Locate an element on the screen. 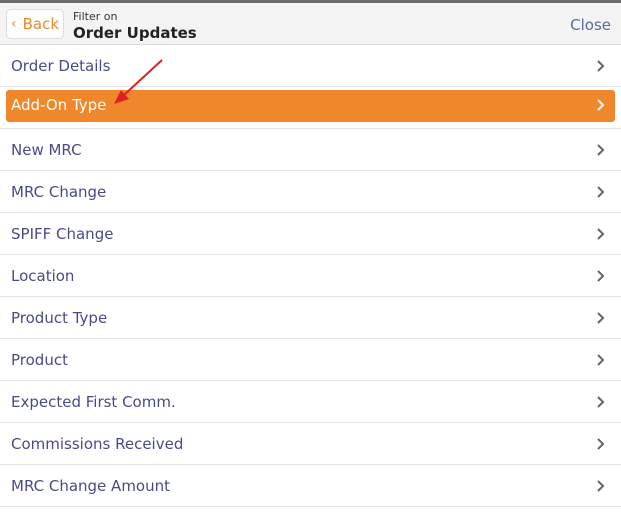 This screenshot has width=621, height=518. list-item-label: MRC Change Amount is located at coordinates (91, 486).